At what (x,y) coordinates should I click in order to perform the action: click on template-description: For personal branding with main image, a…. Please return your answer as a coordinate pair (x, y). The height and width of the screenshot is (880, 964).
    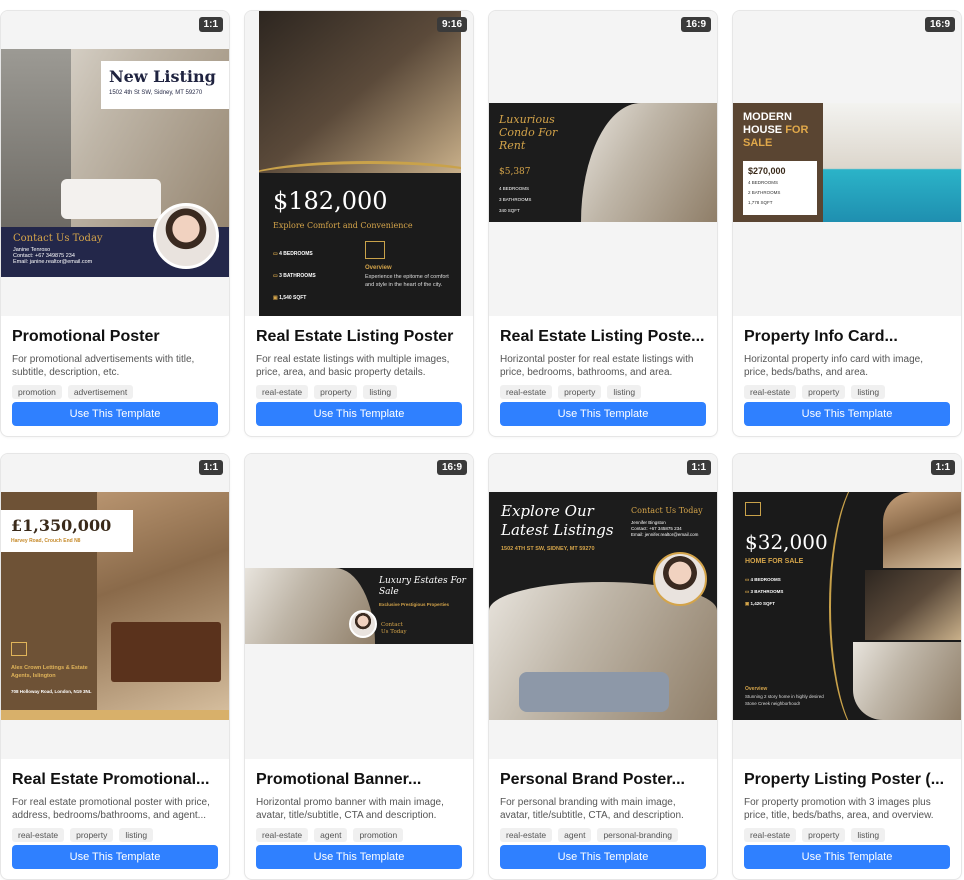
    Looking at the image, I should click on (592, 809).